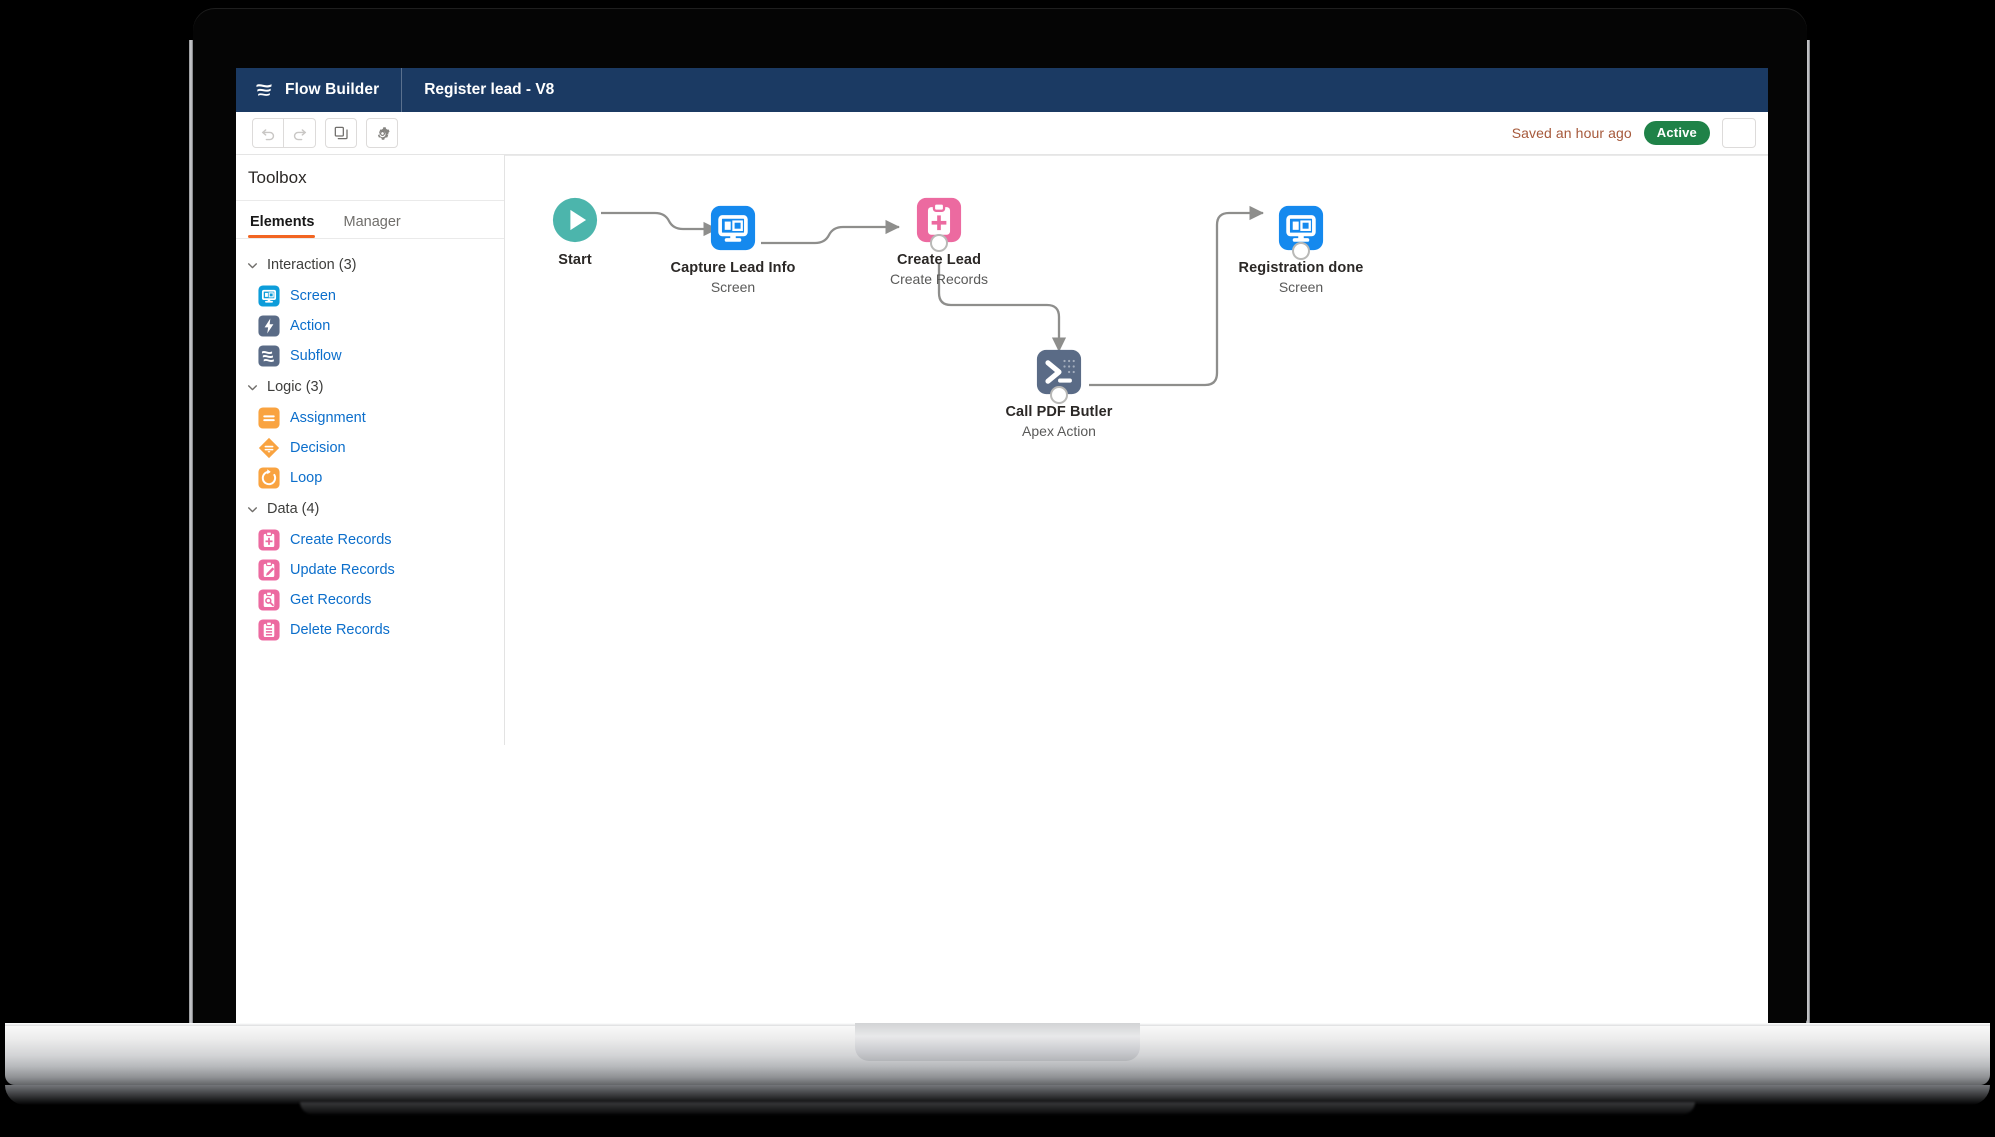 This screenshot has height=1137, width=1995. What do you see at coordinates (370, 356) in the screenshot?
I see `toolbox-item-subflow: Subflow` at bounding box center [370, 356].